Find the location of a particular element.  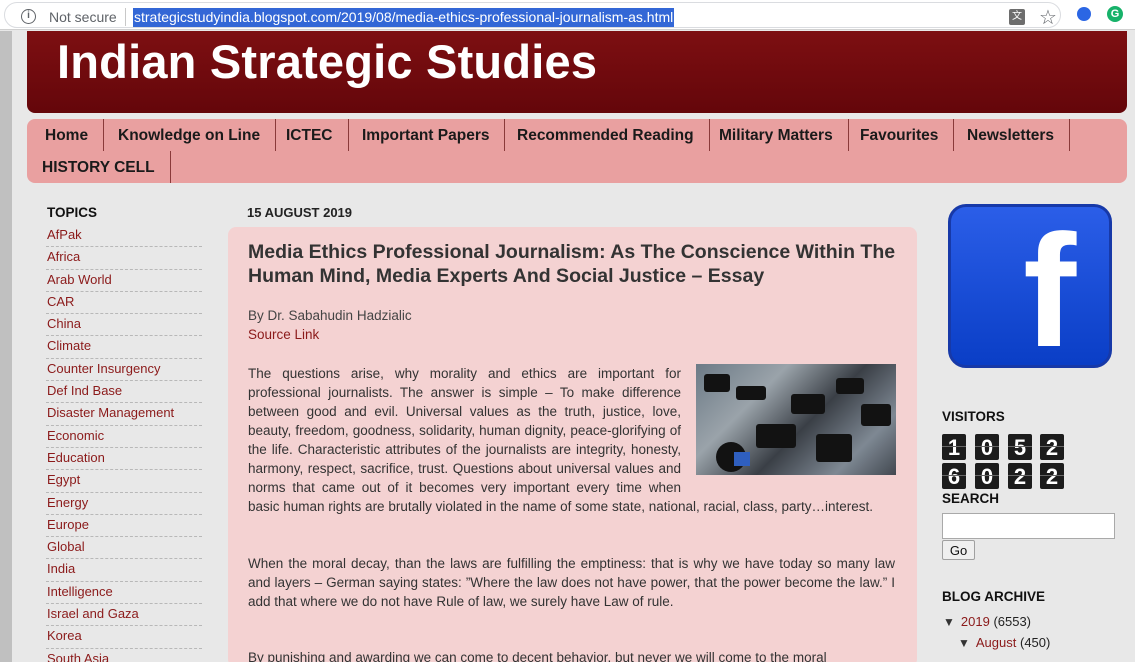

topic-link: Intelligence is located at coordinates (124, 593).